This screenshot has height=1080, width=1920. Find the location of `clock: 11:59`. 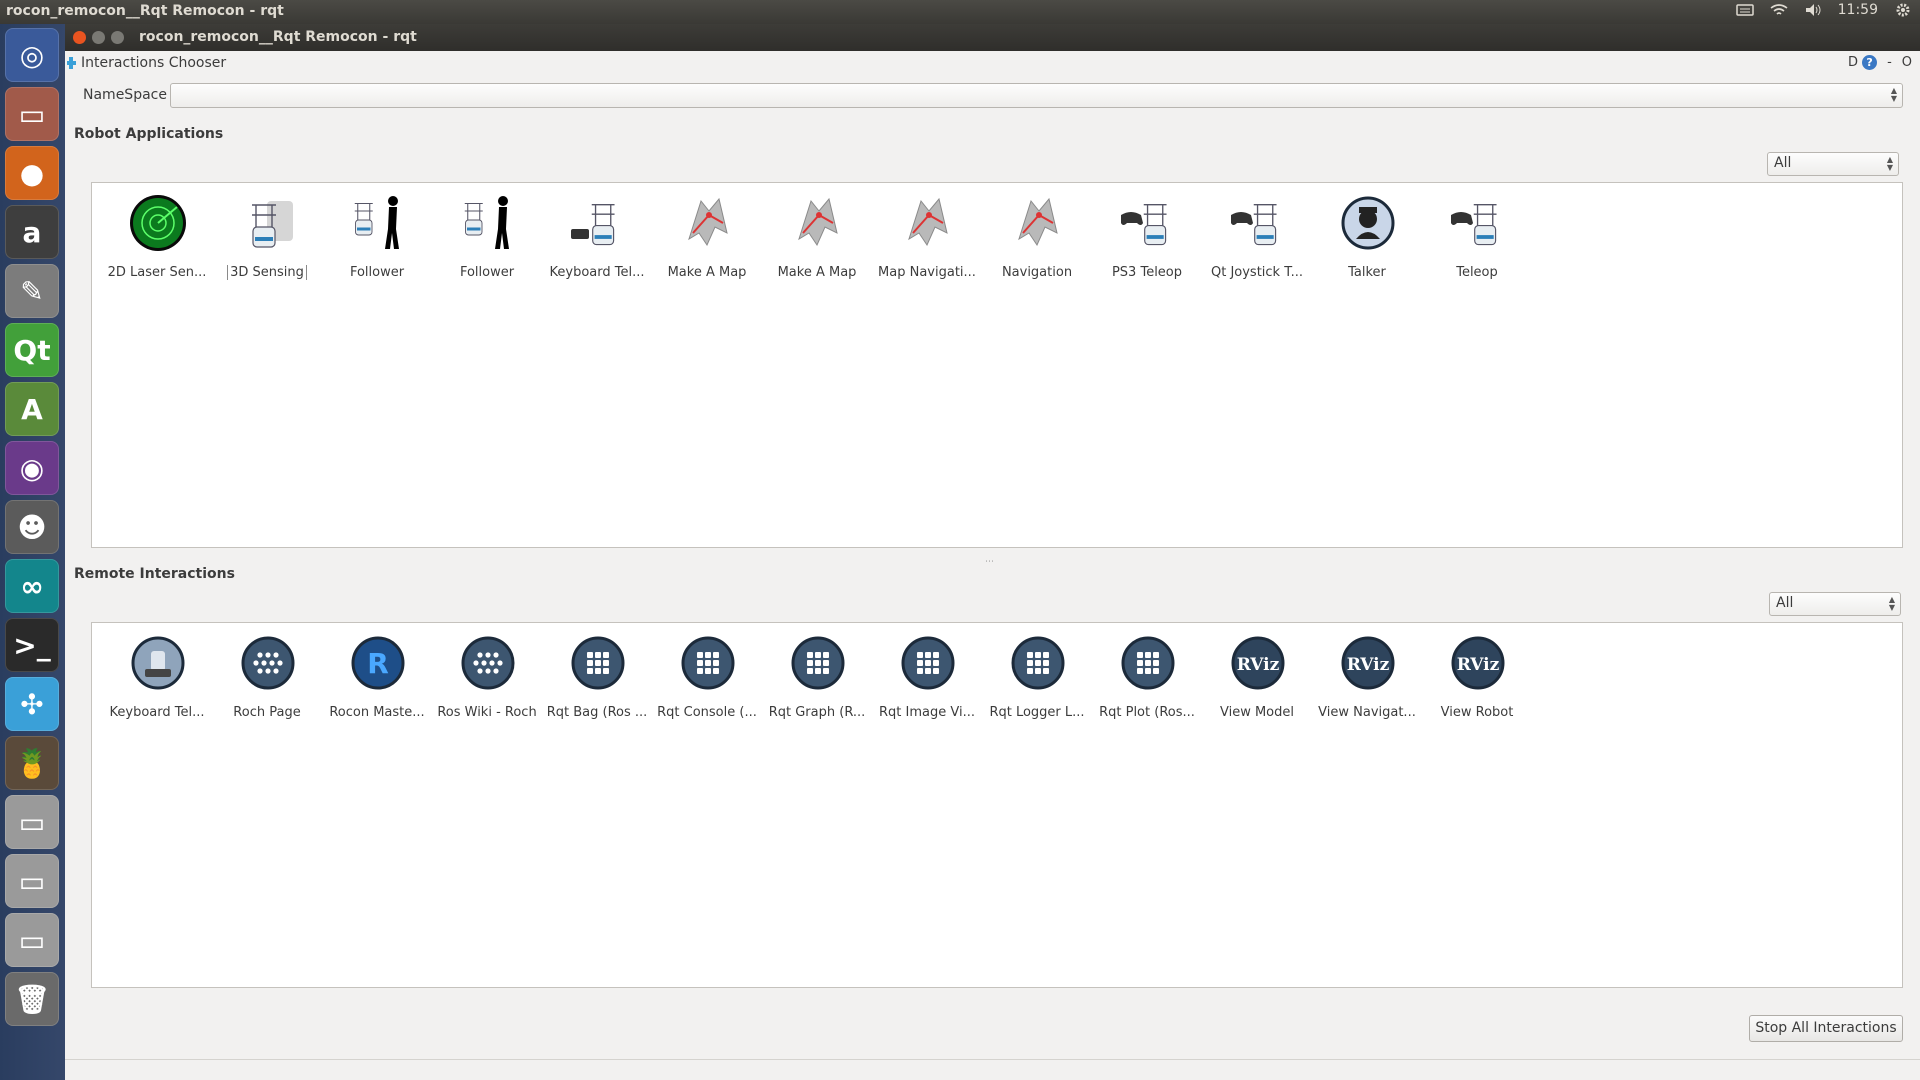

clock: 11:59 is located at coordinates (1858, 10).